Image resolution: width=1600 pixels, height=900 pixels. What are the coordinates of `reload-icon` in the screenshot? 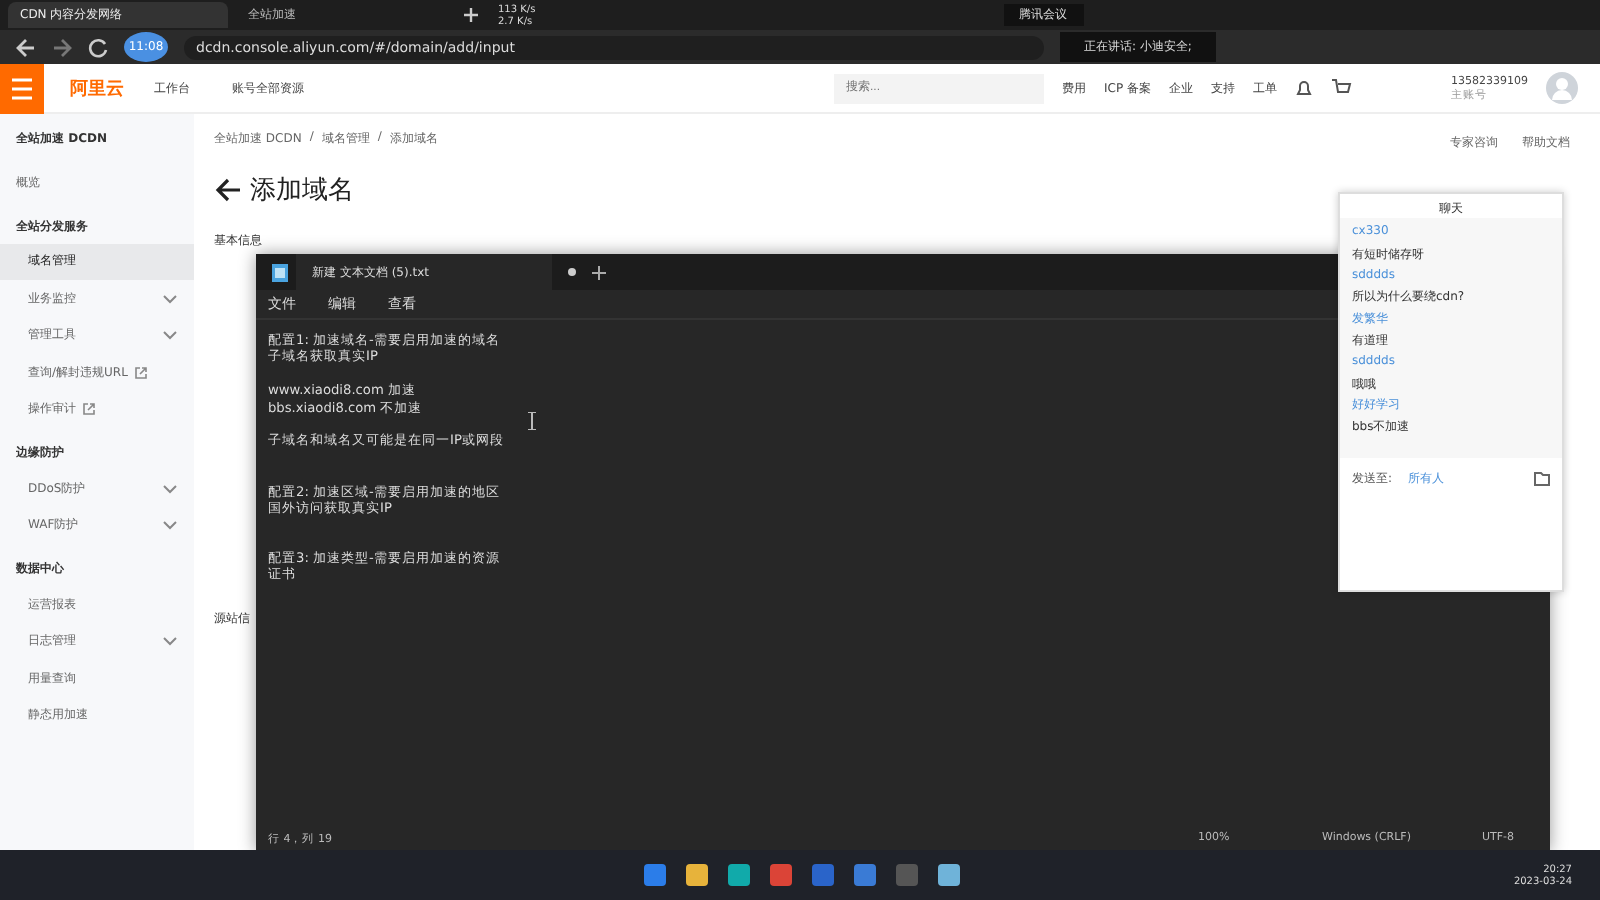 It's located at (98, 47).